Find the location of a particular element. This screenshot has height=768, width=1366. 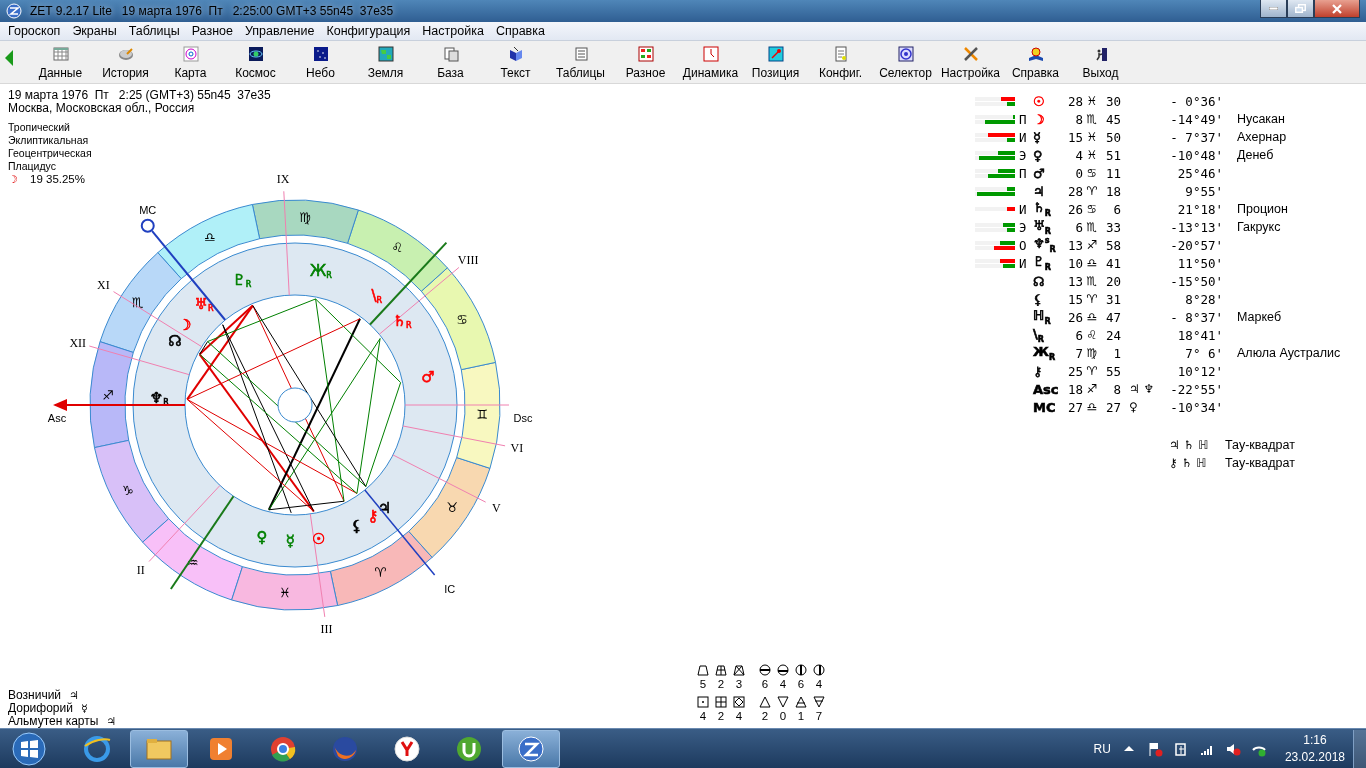

degree-value: 6 is located at coordinates (1078, 335).